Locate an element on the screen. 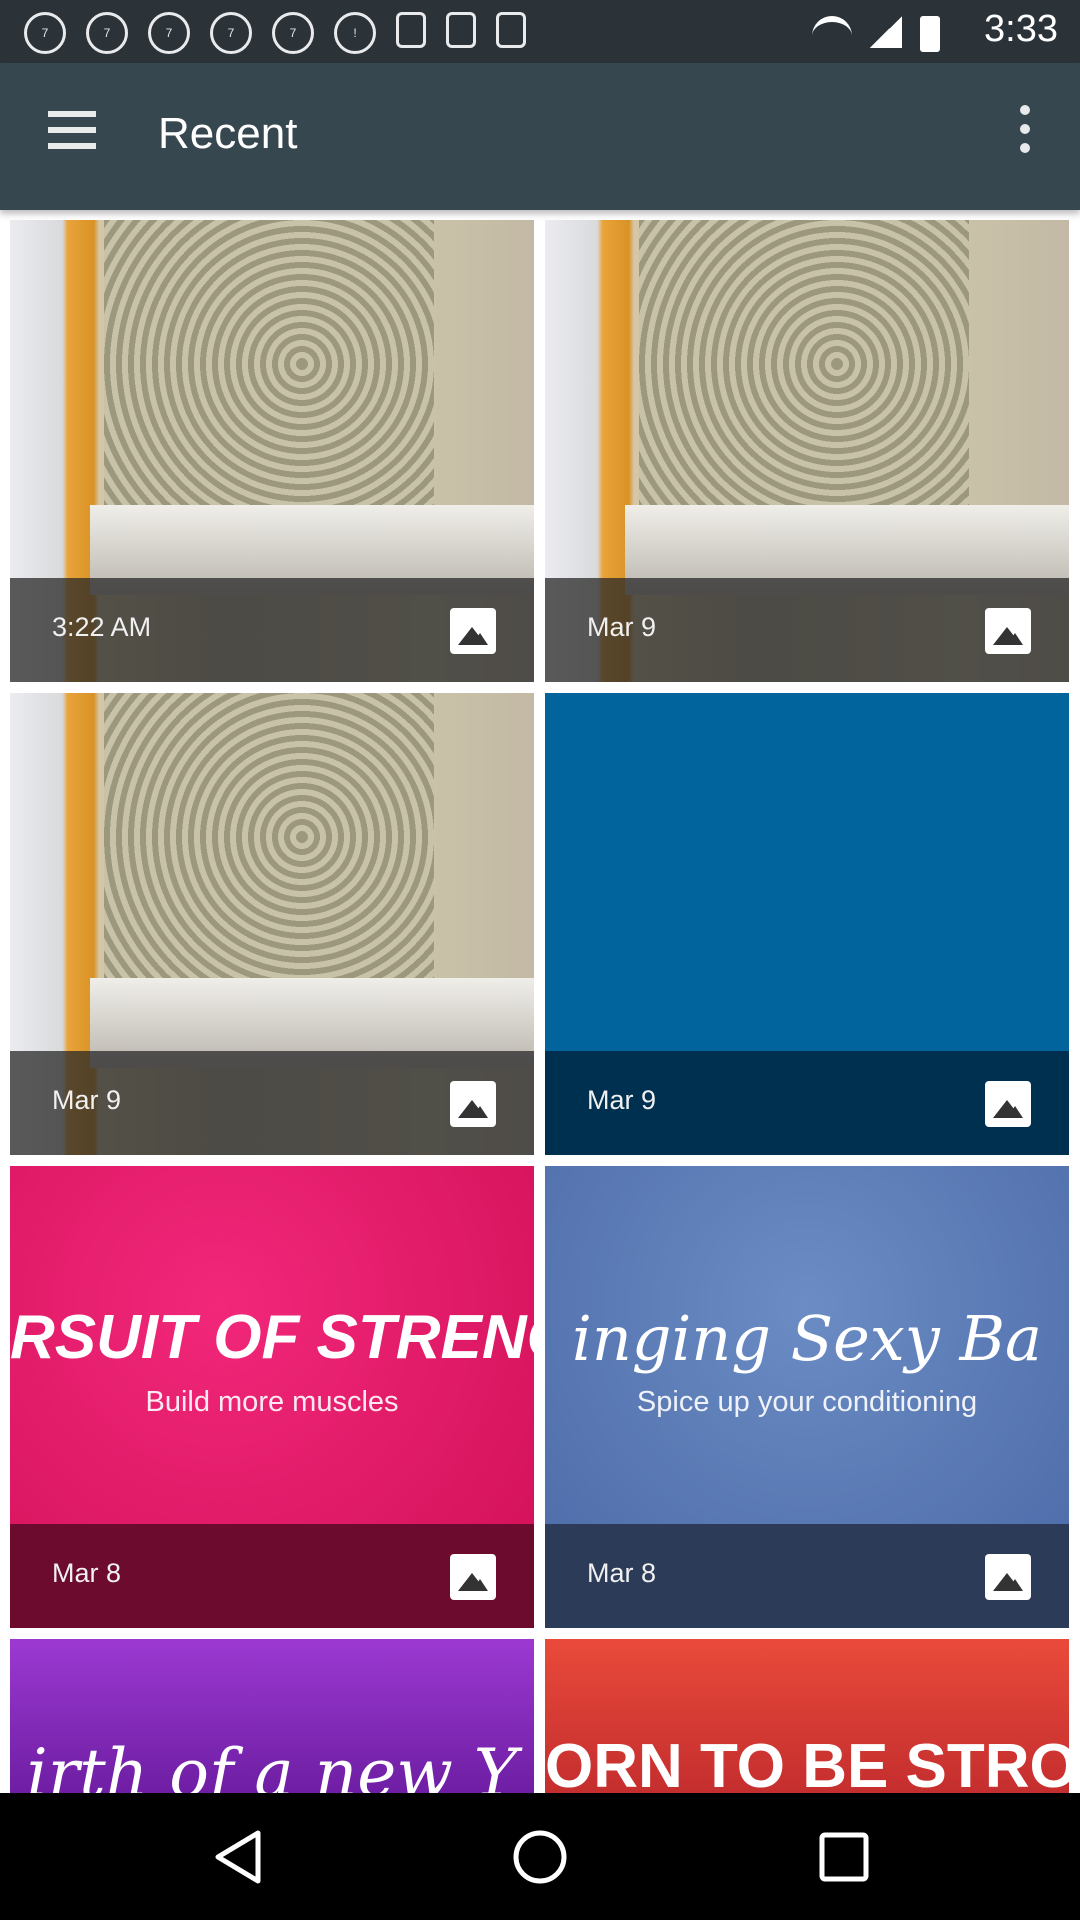 The image size is (1080, 1920). recent-tile: RSUIT OF STRENG Build more muscles Mar 8 is located at coordinates (272, 1397).